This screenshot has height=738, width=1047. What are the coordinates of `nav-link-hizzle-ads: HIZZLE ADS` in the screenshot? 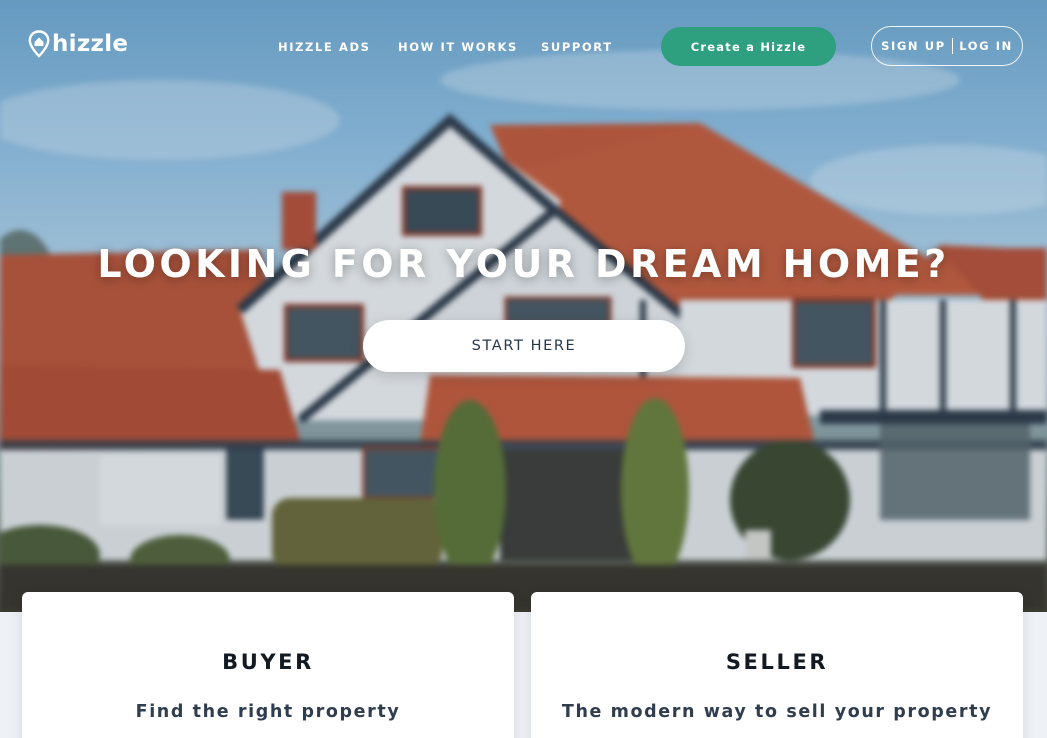 It's located at (324, 47).